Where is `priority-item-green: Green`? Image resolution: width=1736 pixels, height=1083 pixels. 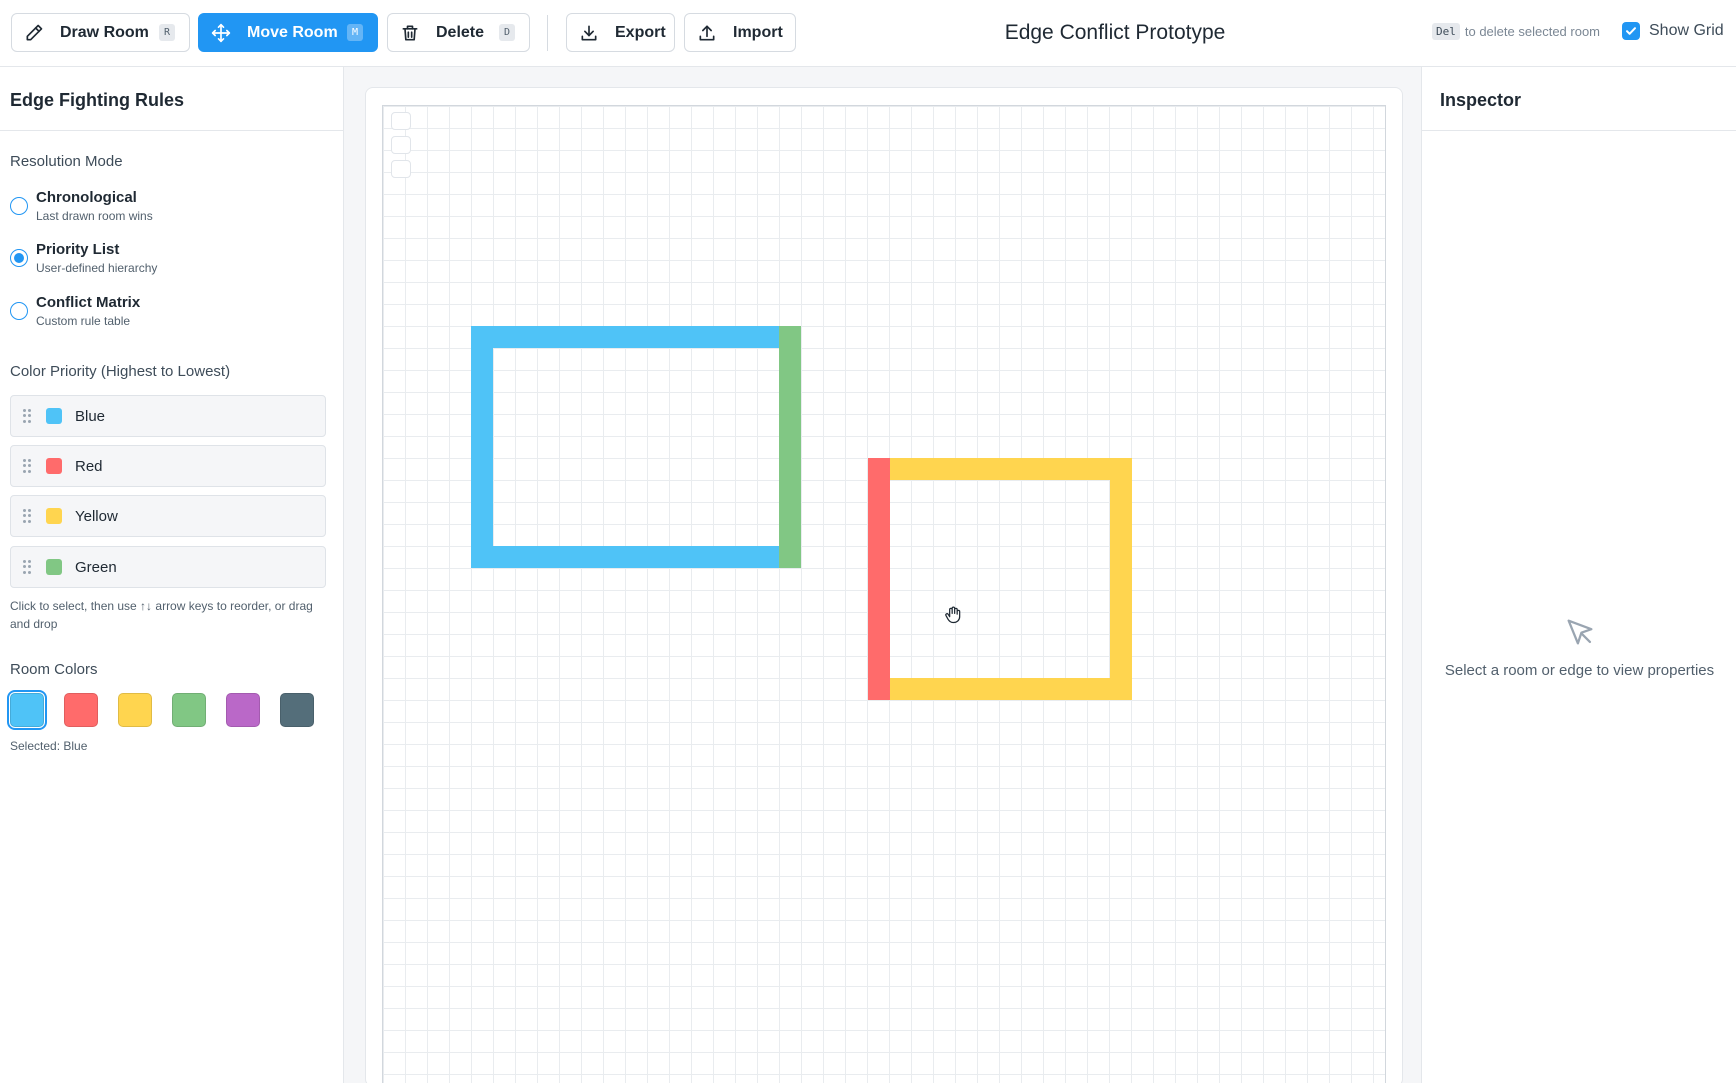
priority-item-green: Green is located at coordinates (168, 567).